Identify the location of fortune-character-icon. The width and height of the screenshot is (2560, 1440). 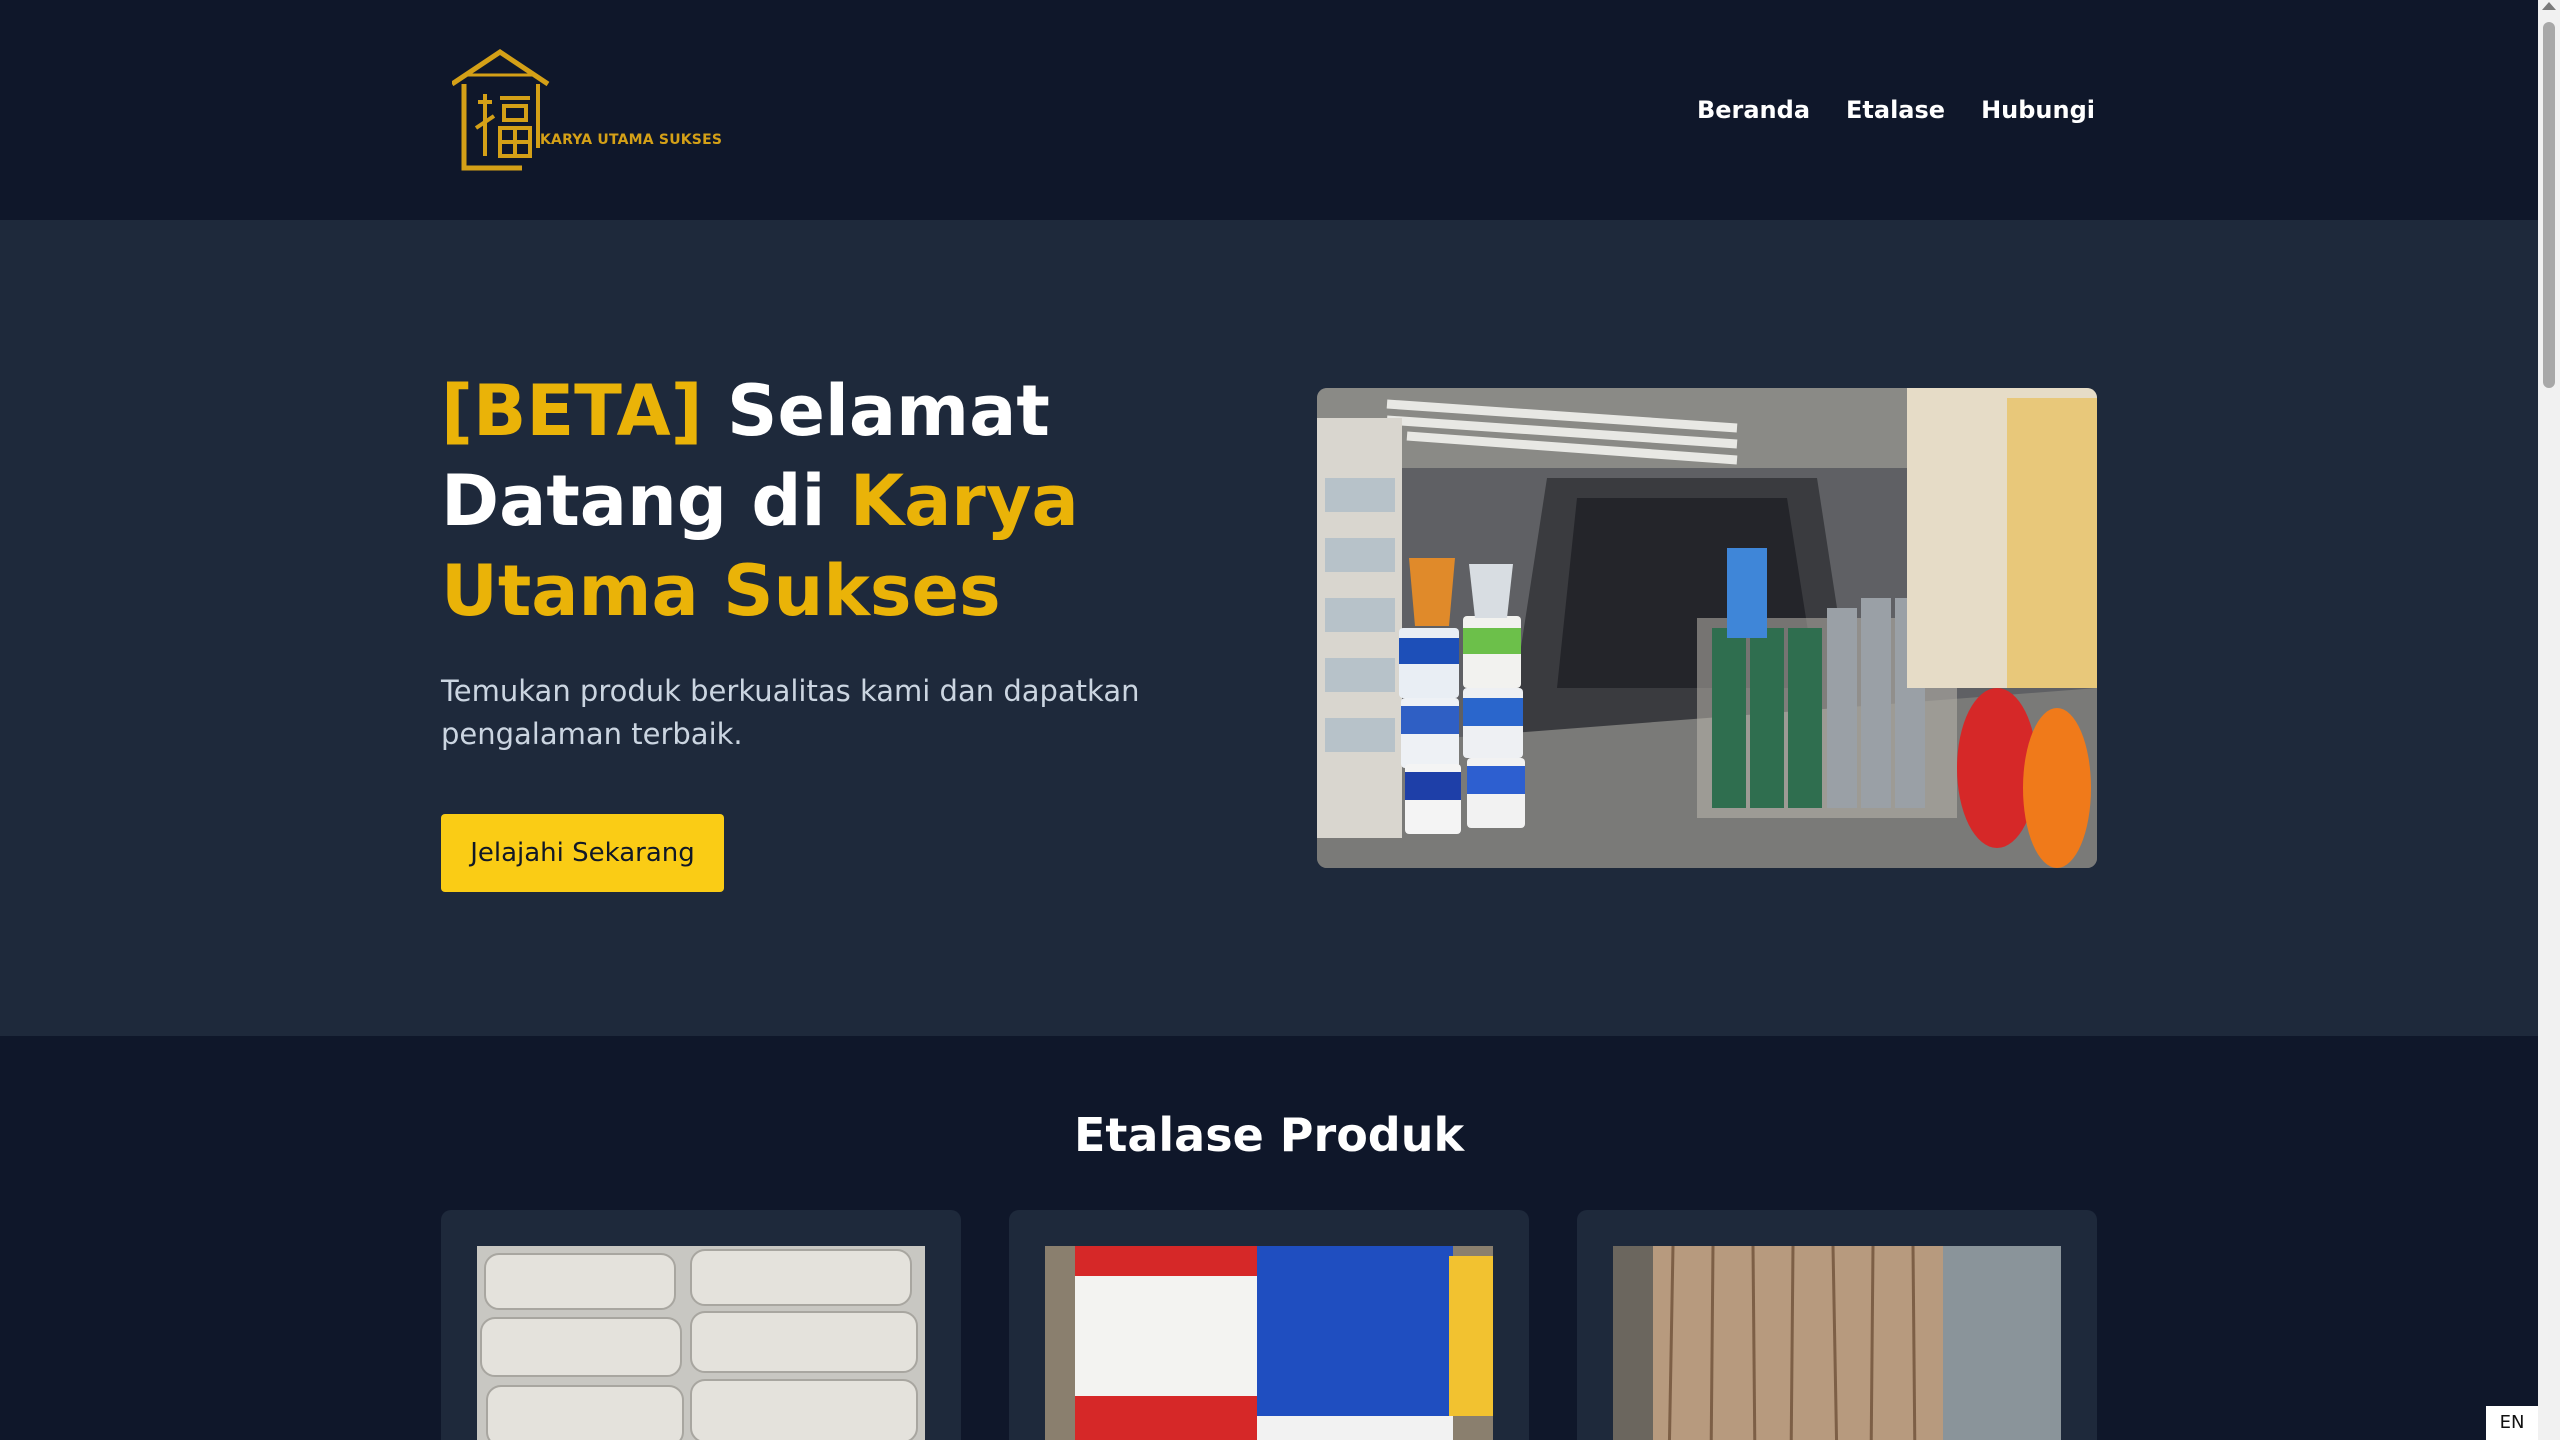
(503, 126).